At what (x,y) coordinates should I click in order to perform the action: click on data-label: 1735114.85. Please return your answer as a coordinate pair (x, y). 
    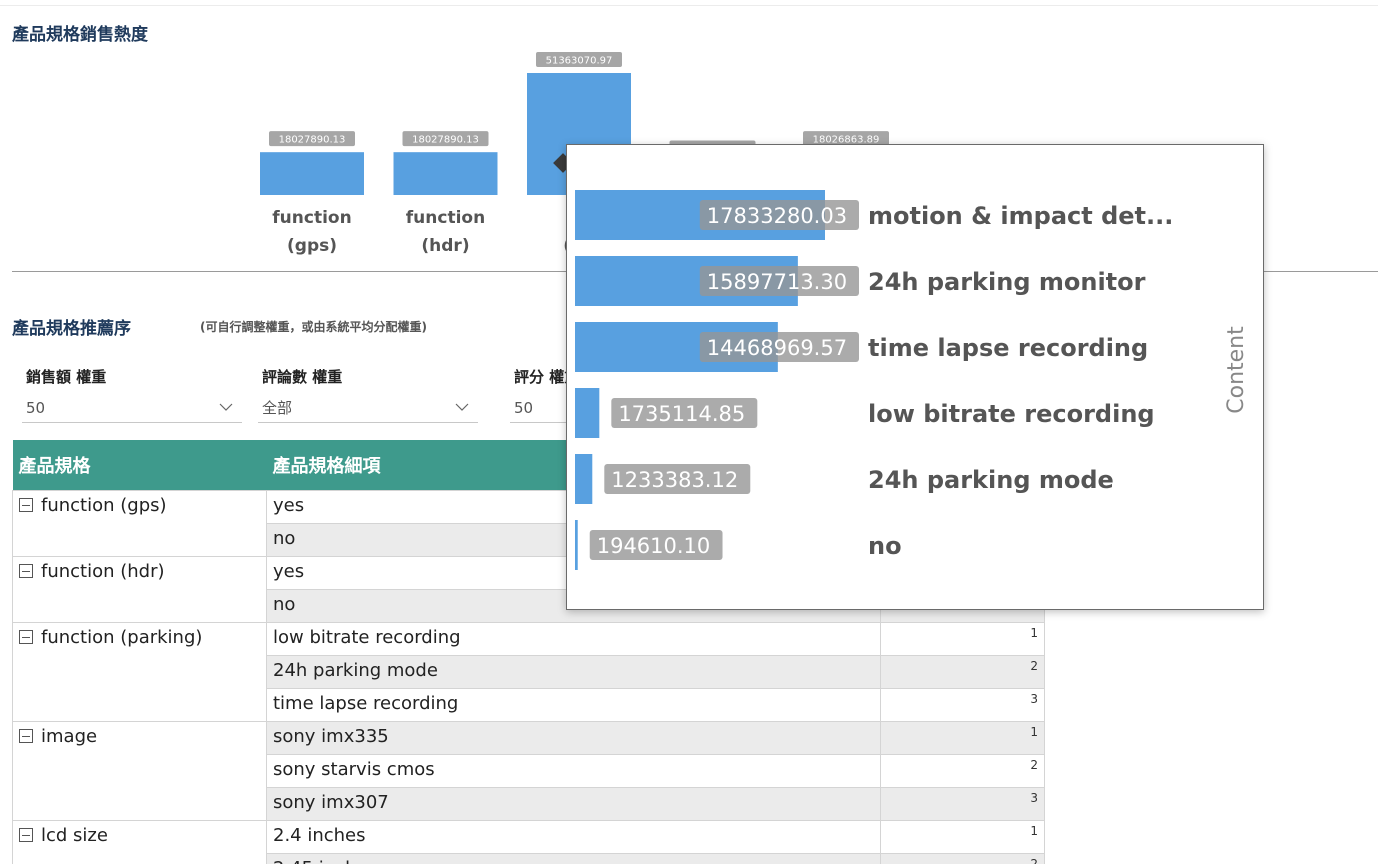
    Looking at the image, I should click on (681, 414).